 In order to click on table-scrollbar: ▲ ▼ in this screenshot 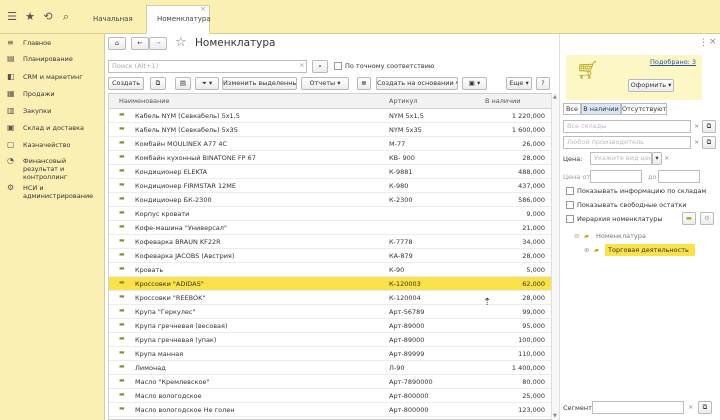, I will do `click(555, 256)`.